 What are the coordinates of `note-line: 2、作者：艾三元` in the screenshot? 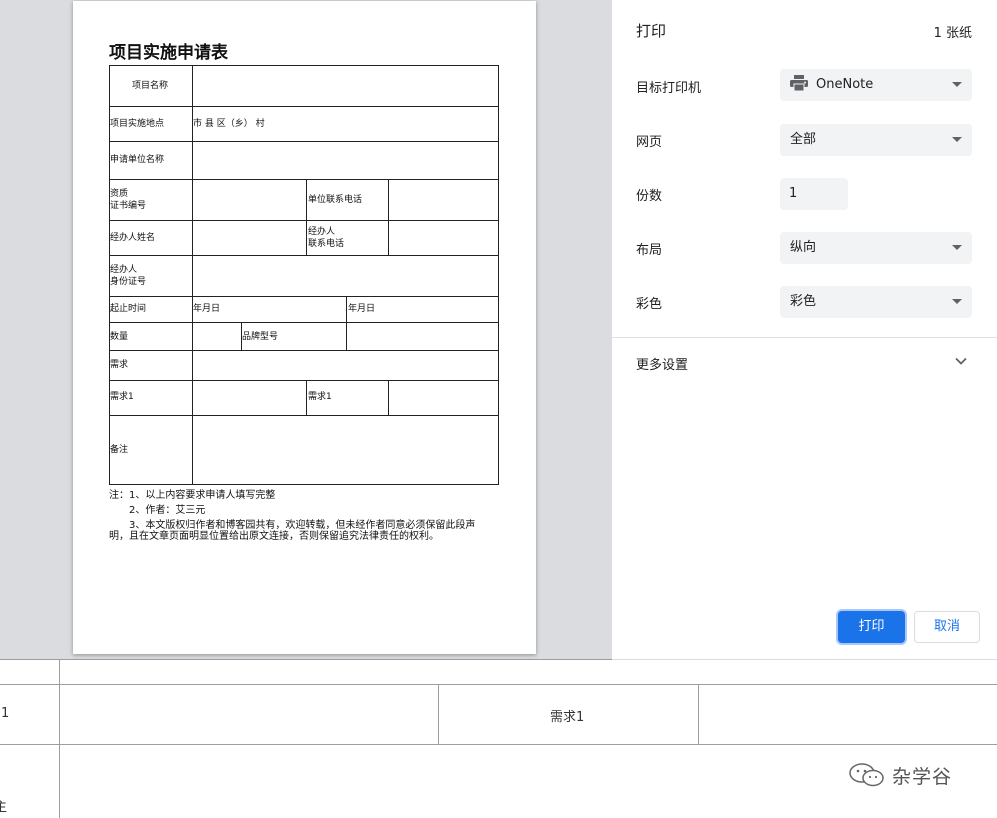 It's located at (167, 510).